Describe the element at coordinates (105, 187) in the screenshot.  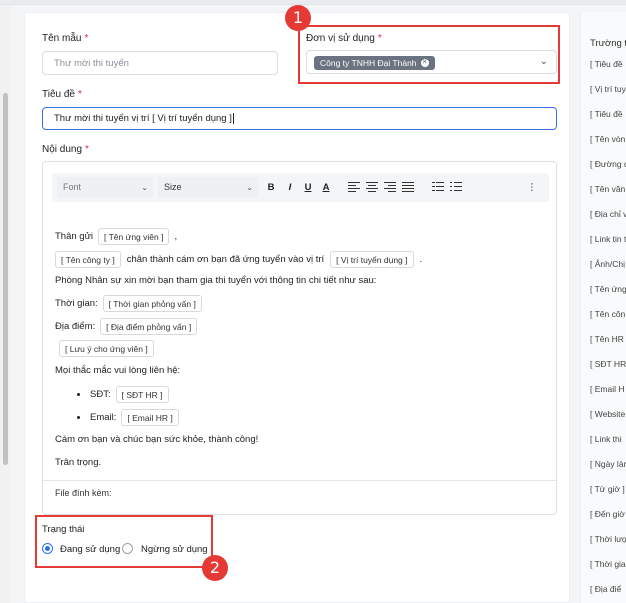
I see `font-select: Font ⌄` at that location.